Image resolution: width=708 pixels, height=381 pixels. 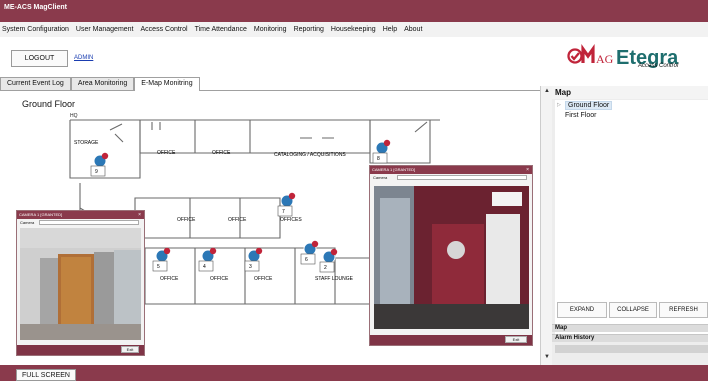 What do you see at coordinates (96, 172) in the screenshot?
I see `door-number: 9` at bounding box center [96, 172].